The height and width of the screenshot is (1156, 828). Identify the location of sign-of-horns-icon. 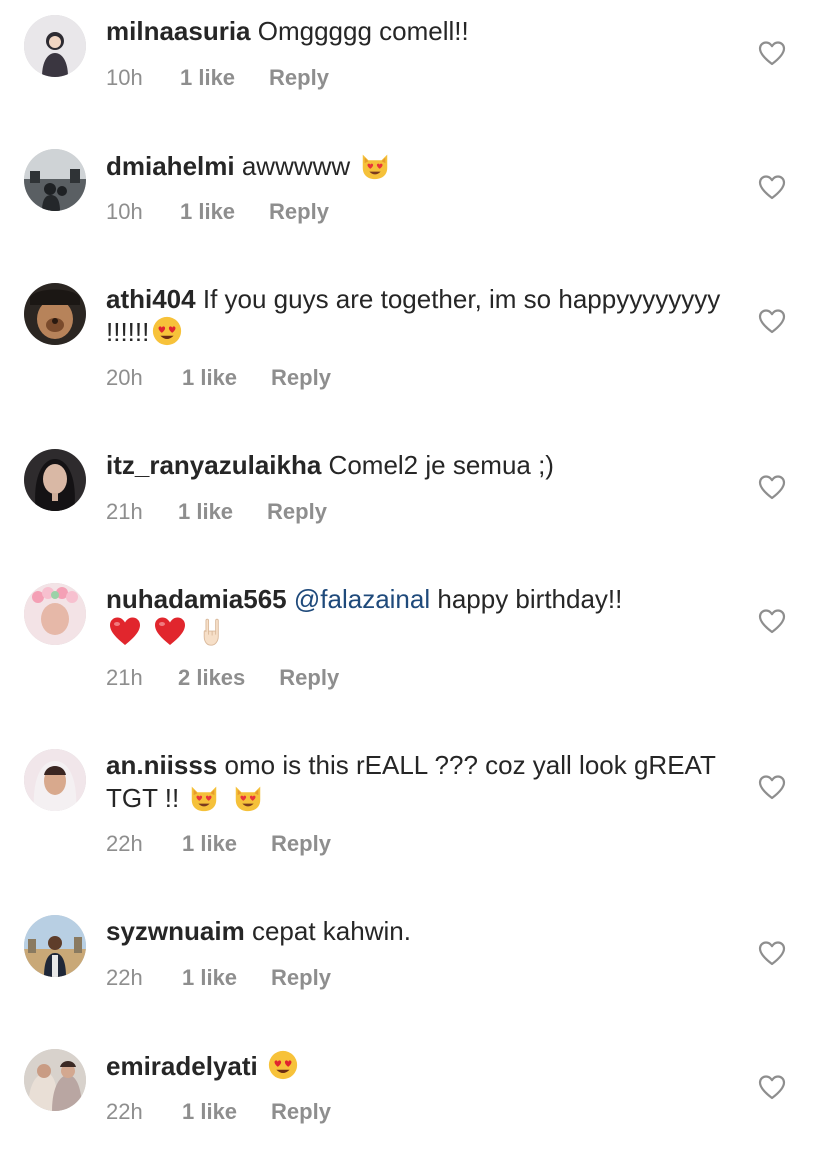
(213, 632).